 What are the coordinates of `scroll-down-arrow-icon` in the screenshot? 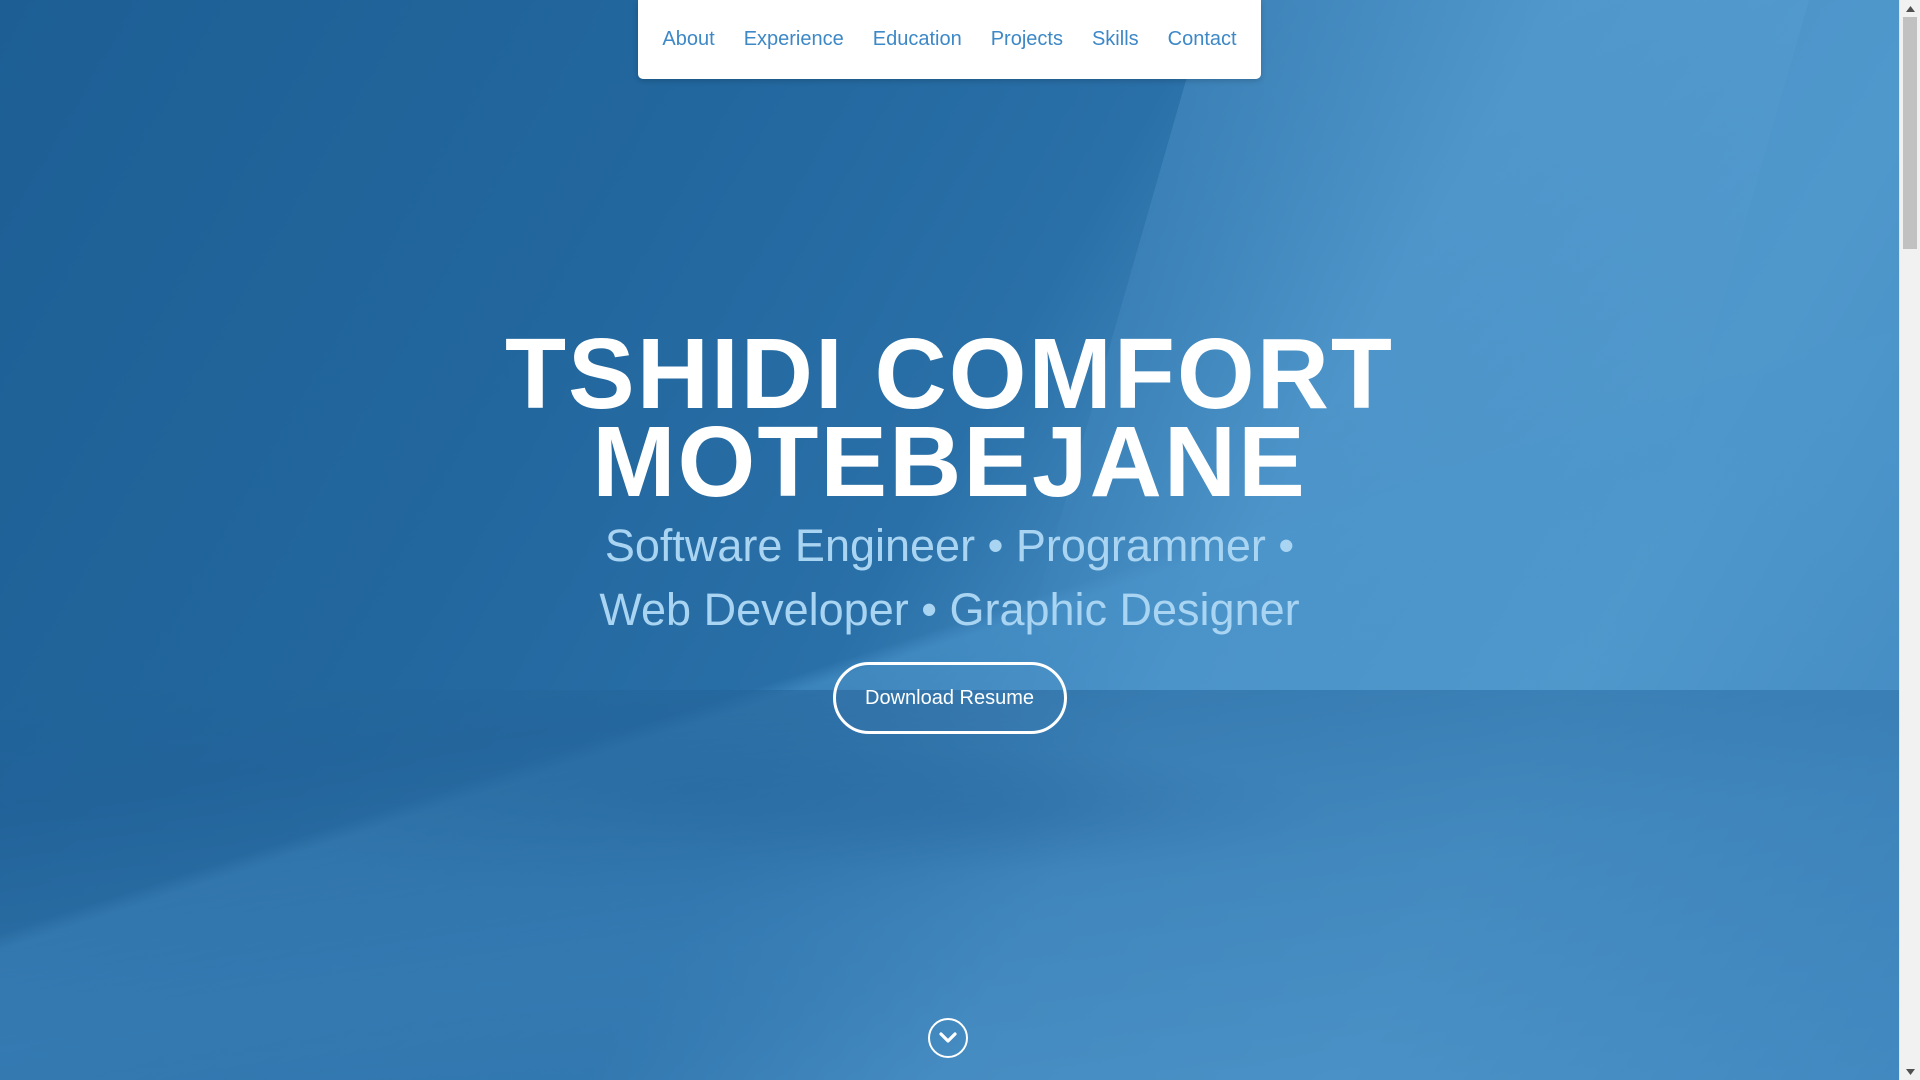 It's located at (1910, 1071).